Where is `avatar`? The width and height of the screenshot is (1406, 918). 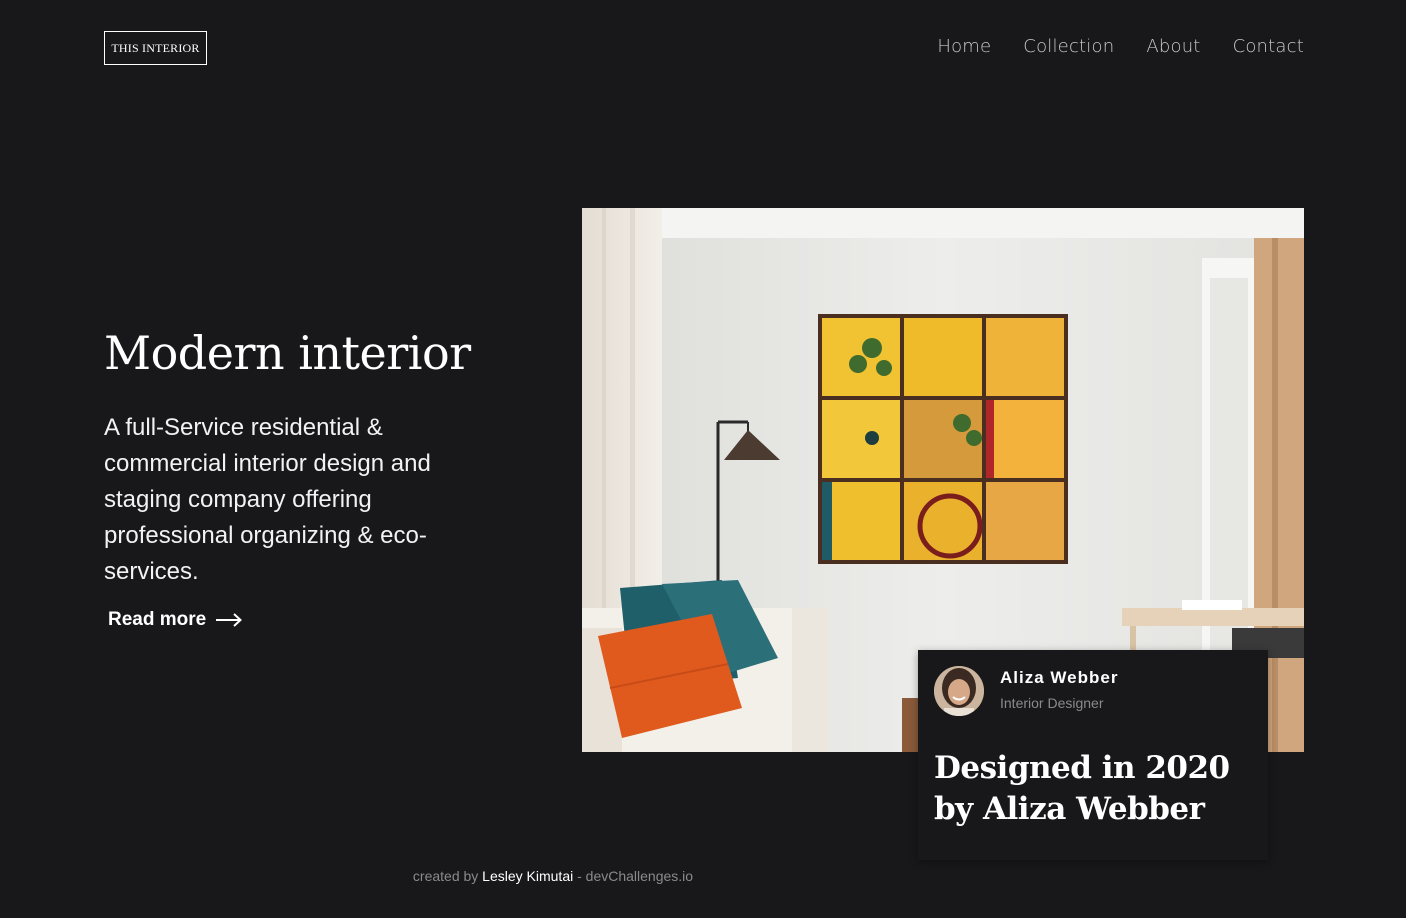 avatar is located at coordinates (959, 691).